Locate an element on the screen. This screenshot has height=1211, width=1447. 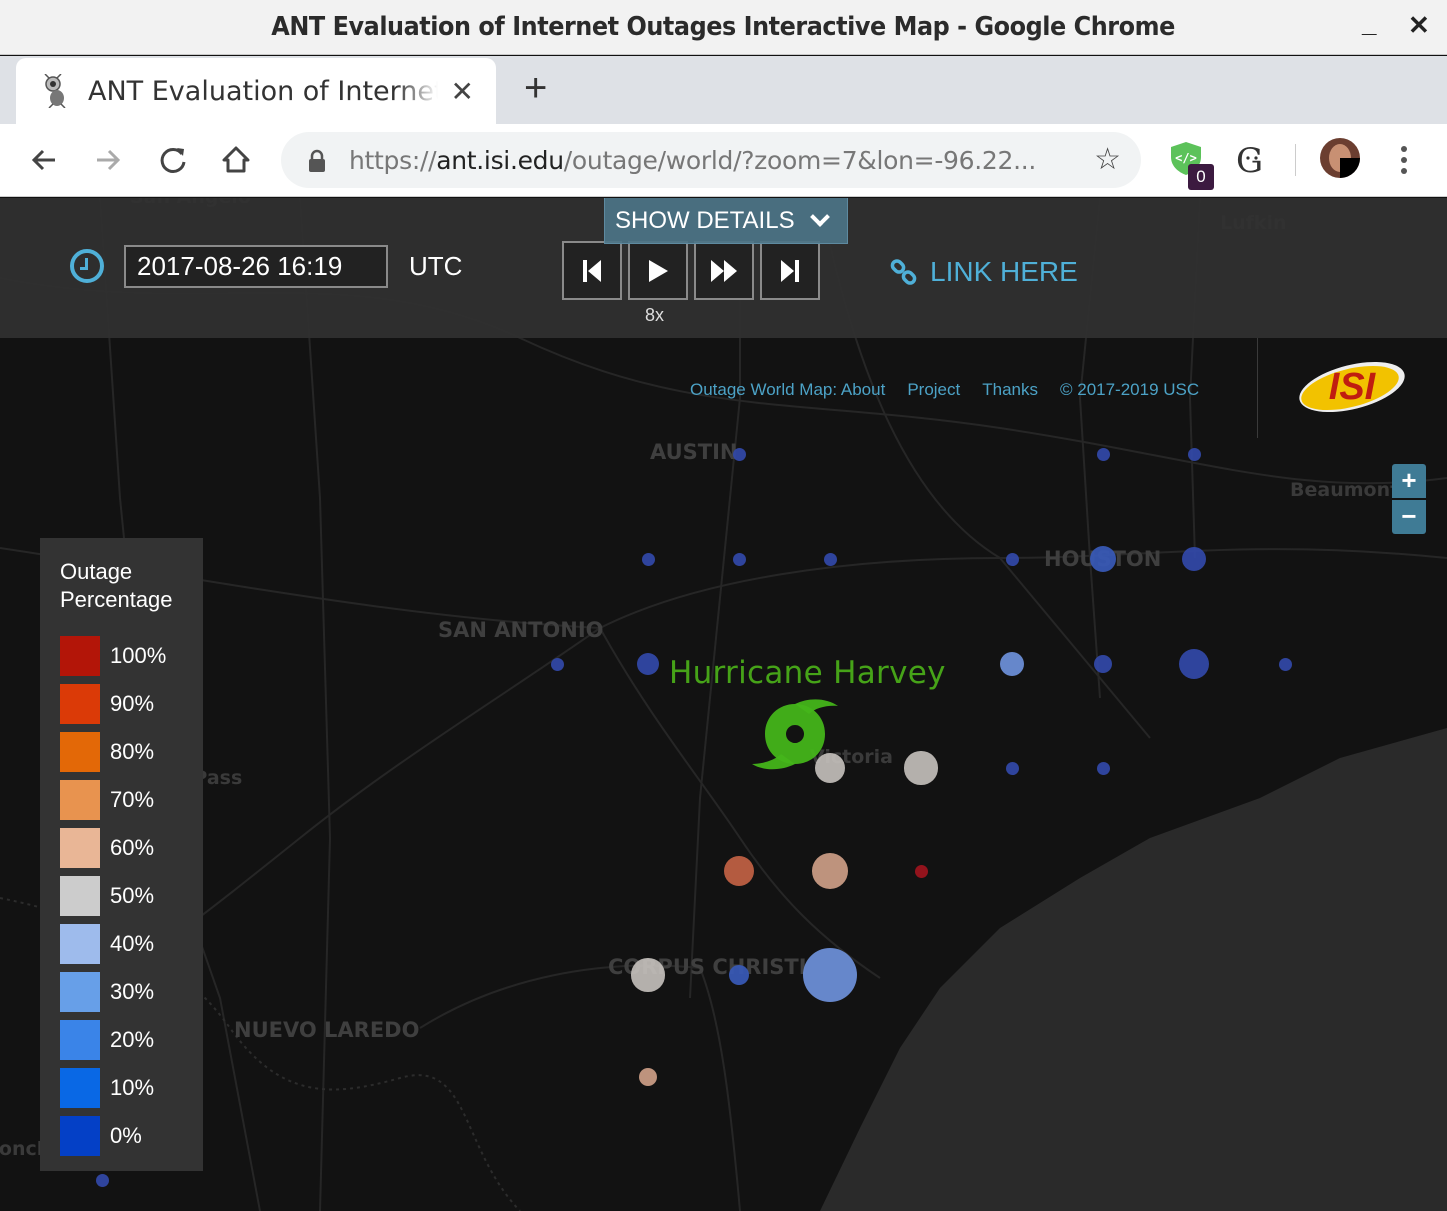
ant-favicon-icon is located at coordinates (56, 91).